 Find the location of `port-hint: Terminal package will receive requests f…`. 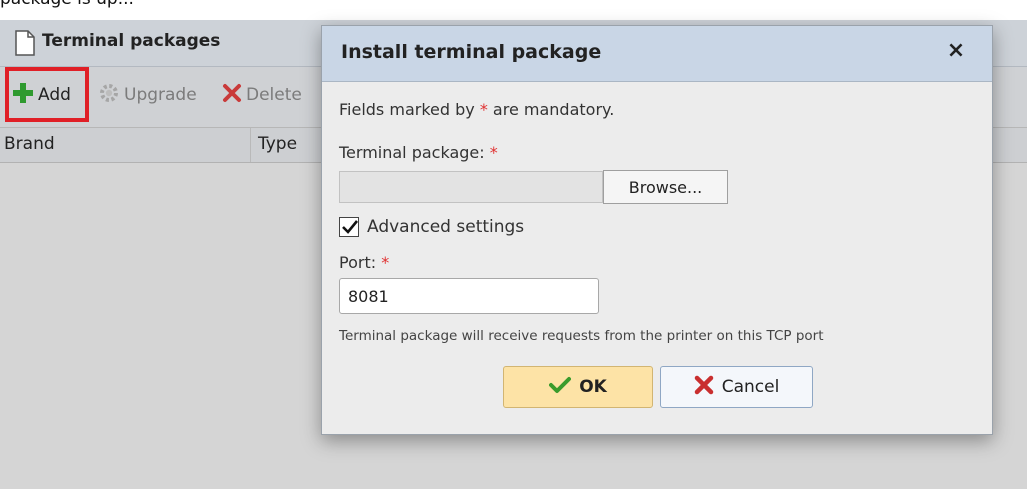

port-hint: Terminal package will receive requests f… is located at coordinates (581, 336).